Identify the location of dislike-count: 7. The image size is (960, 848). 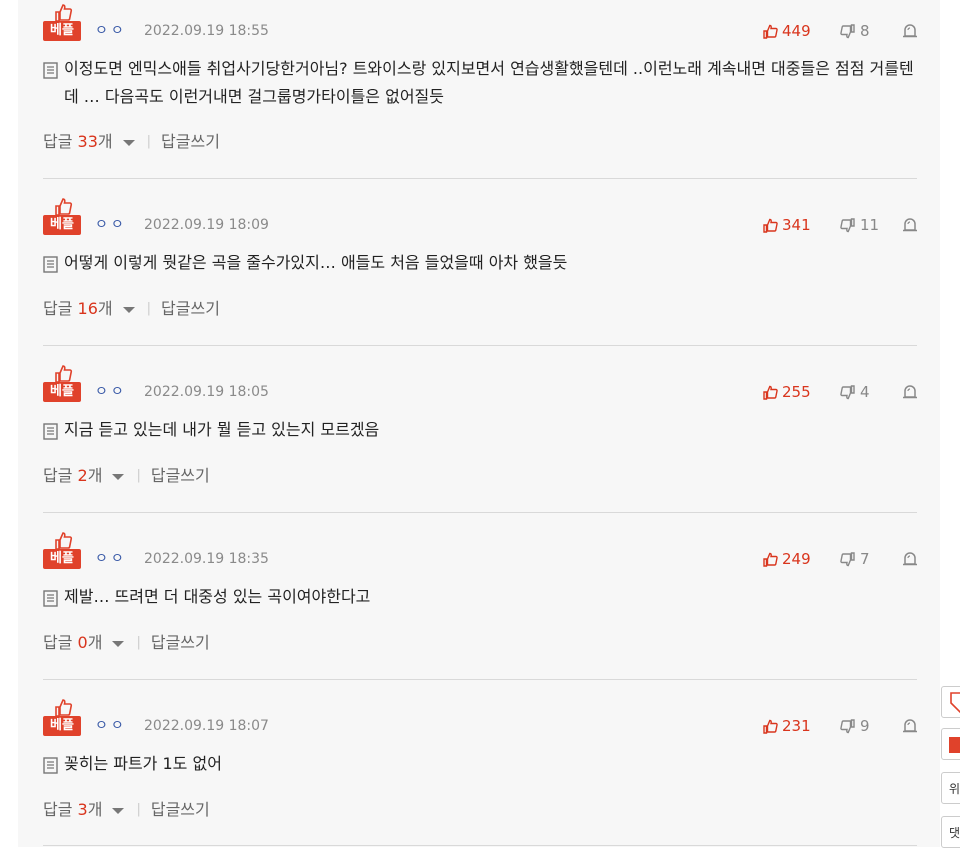
(865, 559).